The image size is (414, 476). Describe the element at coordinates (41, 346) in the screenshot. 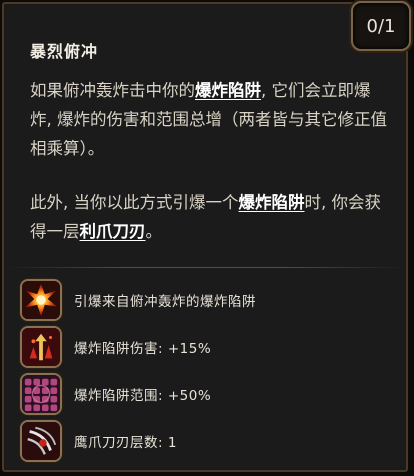

I see `trap-damage-icon` at that location.